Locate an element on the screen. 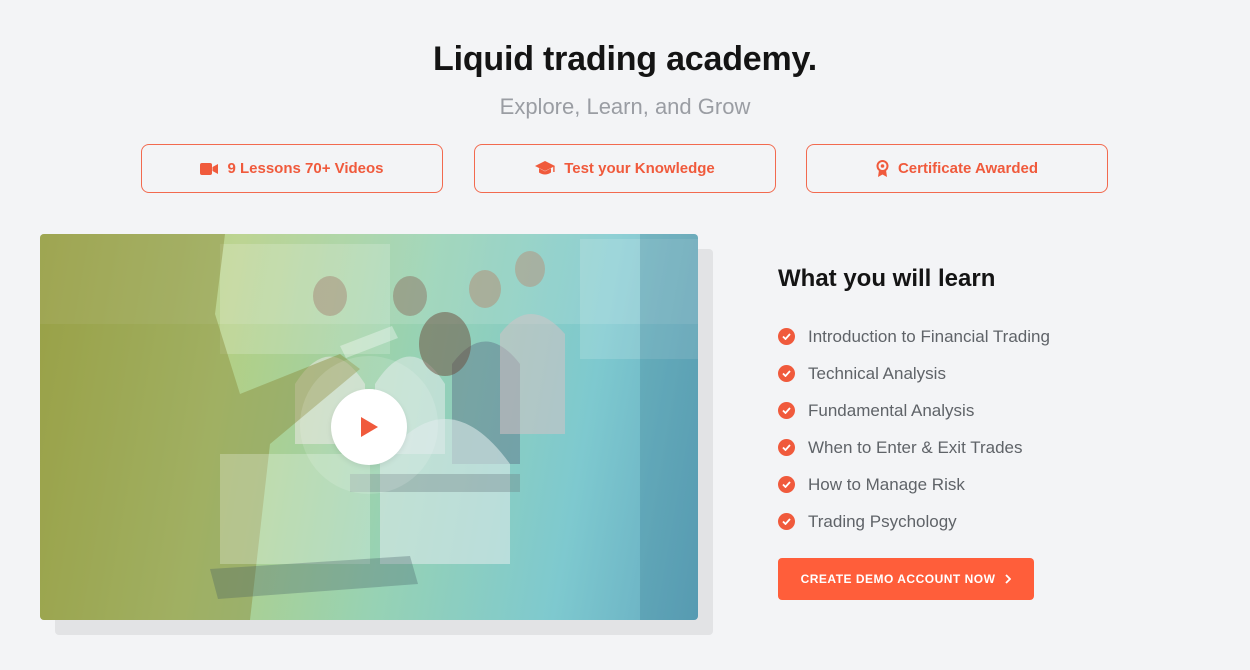 The width and height of the screenshot is (1250, 670). list-item-label: How to Manage Risk is located at coordinates (886, 484).